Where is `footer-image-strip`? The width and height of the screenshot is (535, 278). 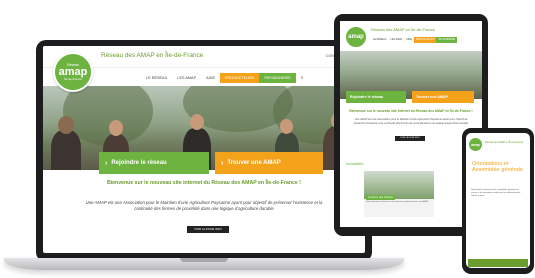 footer-image-strip is located at coordinates (498, 263).